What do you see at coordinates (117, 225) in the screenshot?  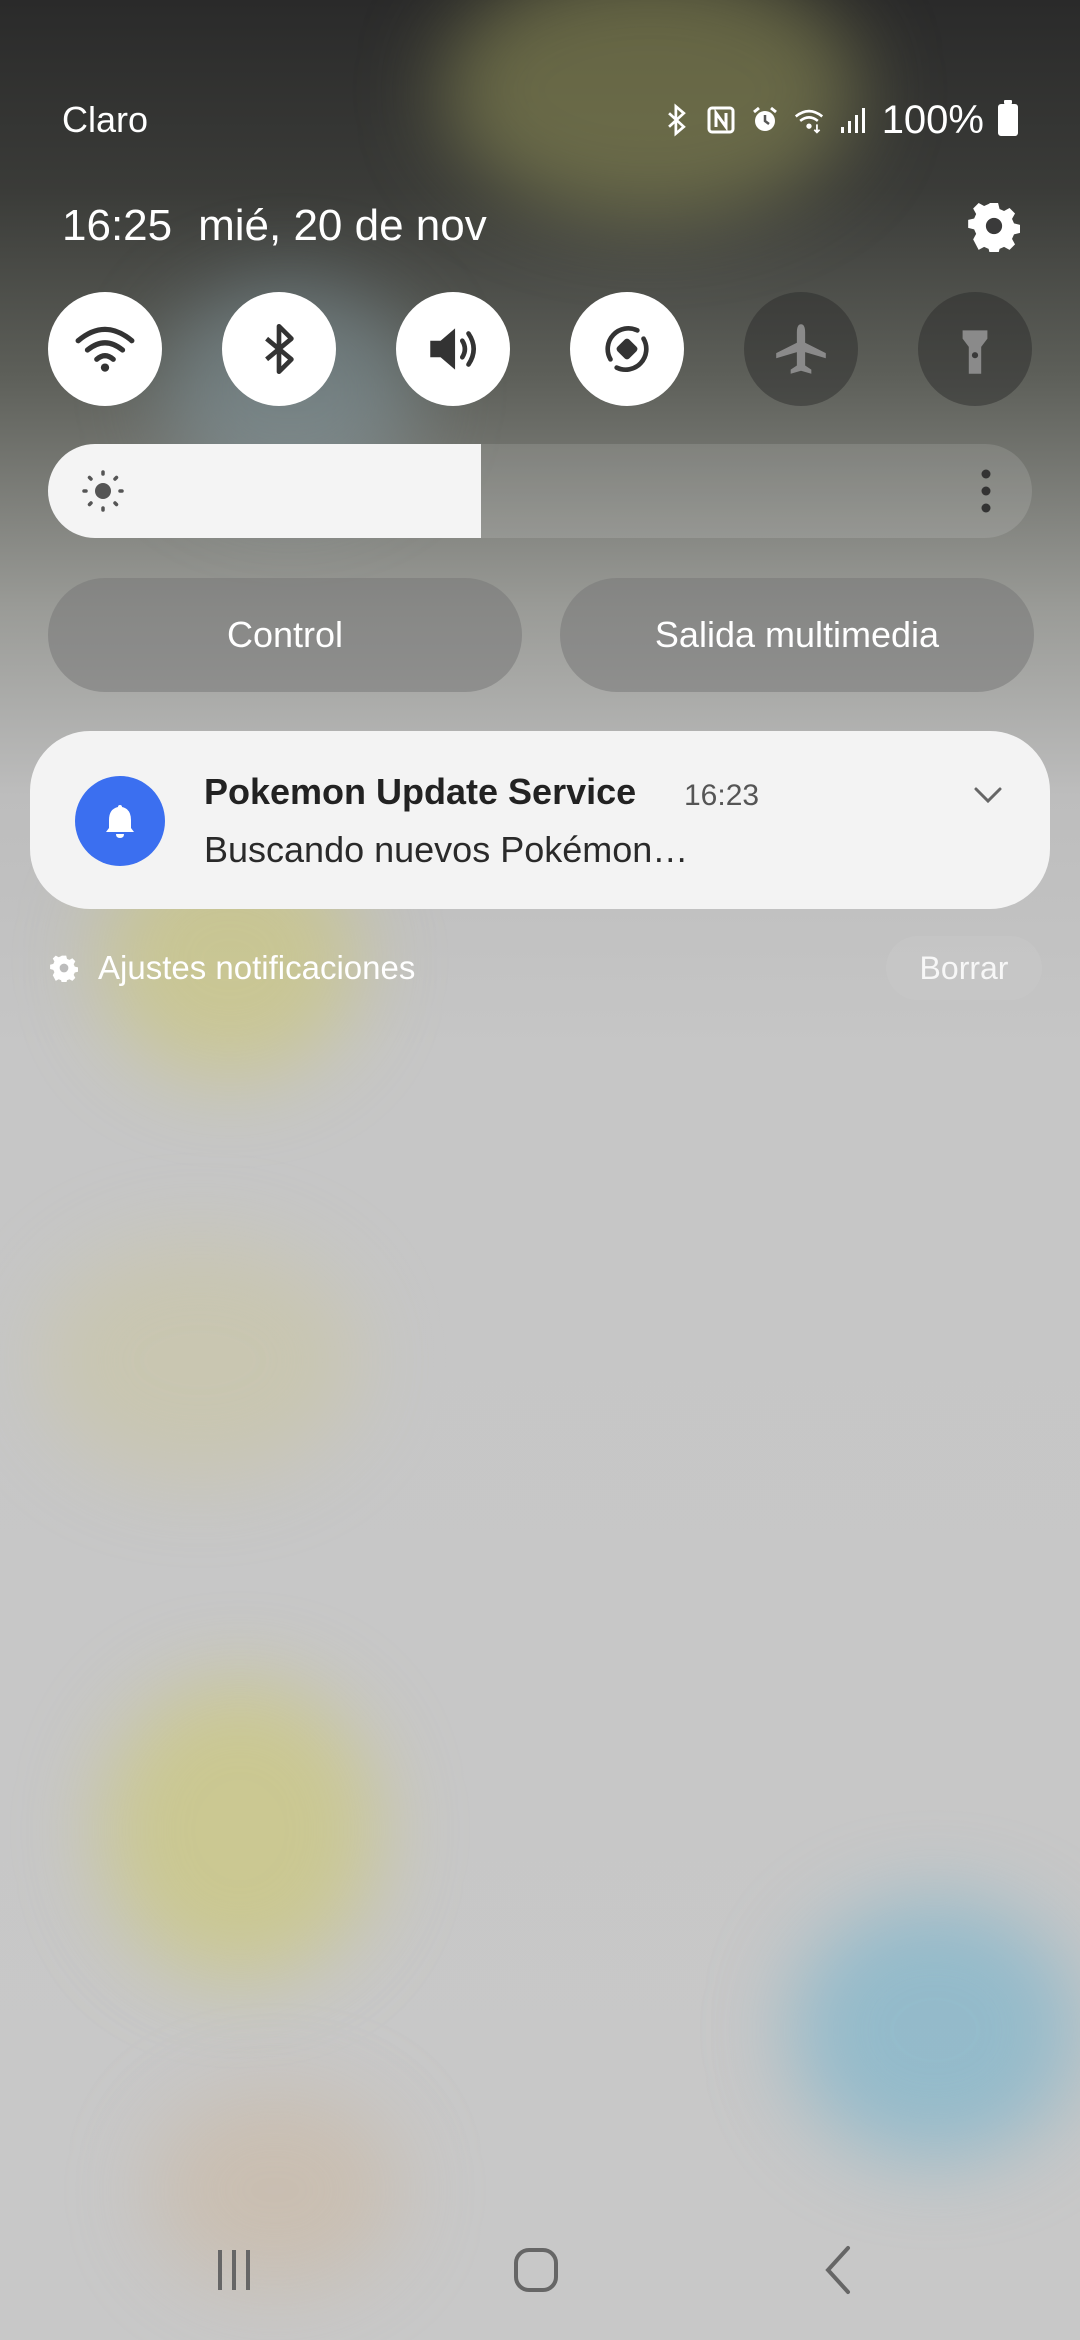 I see `clock: 16:25` at bounding box center [117, 225].